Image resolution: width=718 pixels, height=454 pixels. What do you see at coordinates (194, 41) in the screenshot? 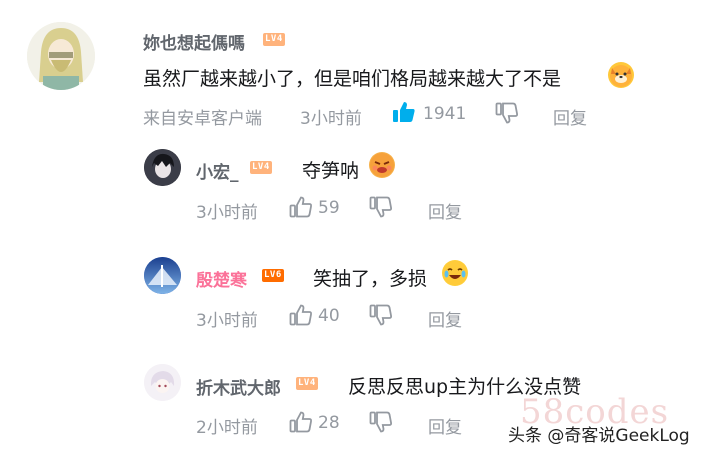
I see `commenter-username: 妳也想起傌嗎` at bounding box center [194, 41].